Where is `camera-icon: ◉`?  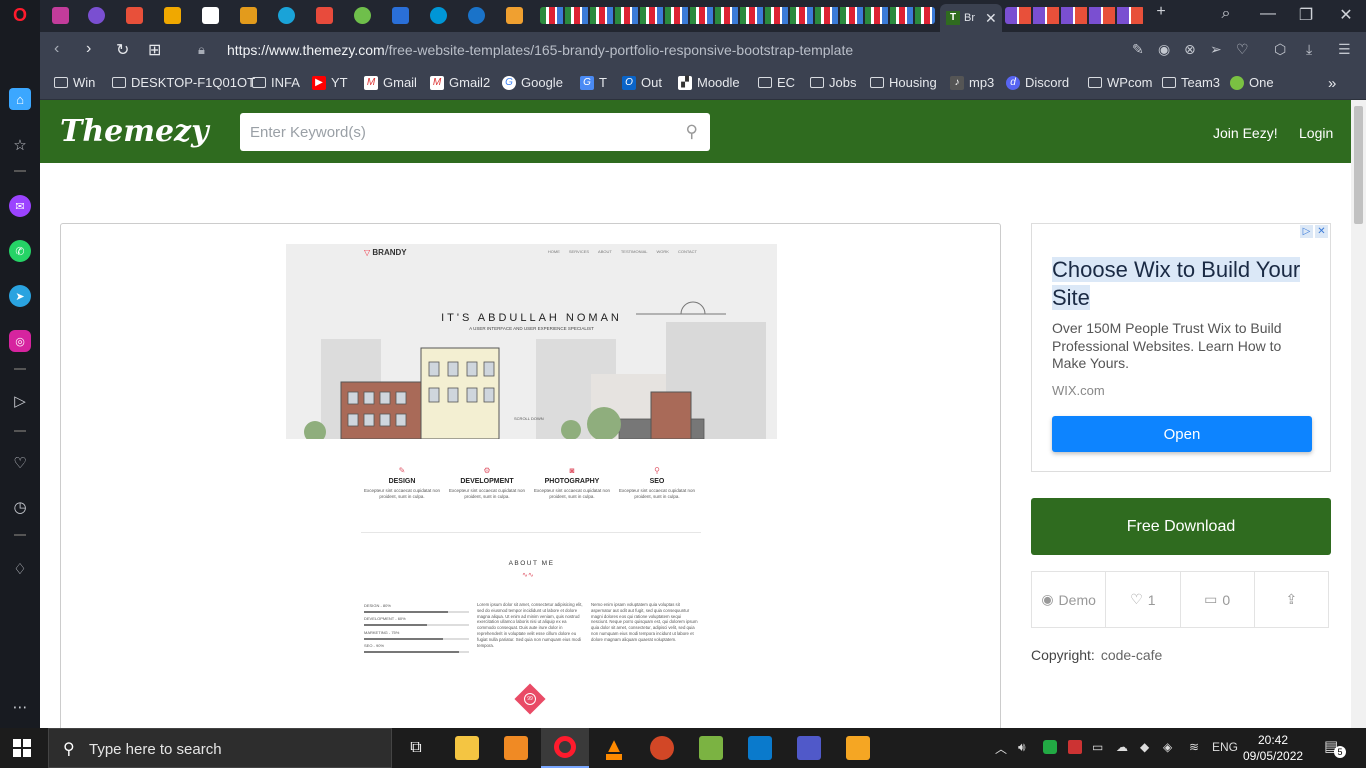
camera-icon: ◉ is located at coordinates (1164, 49).